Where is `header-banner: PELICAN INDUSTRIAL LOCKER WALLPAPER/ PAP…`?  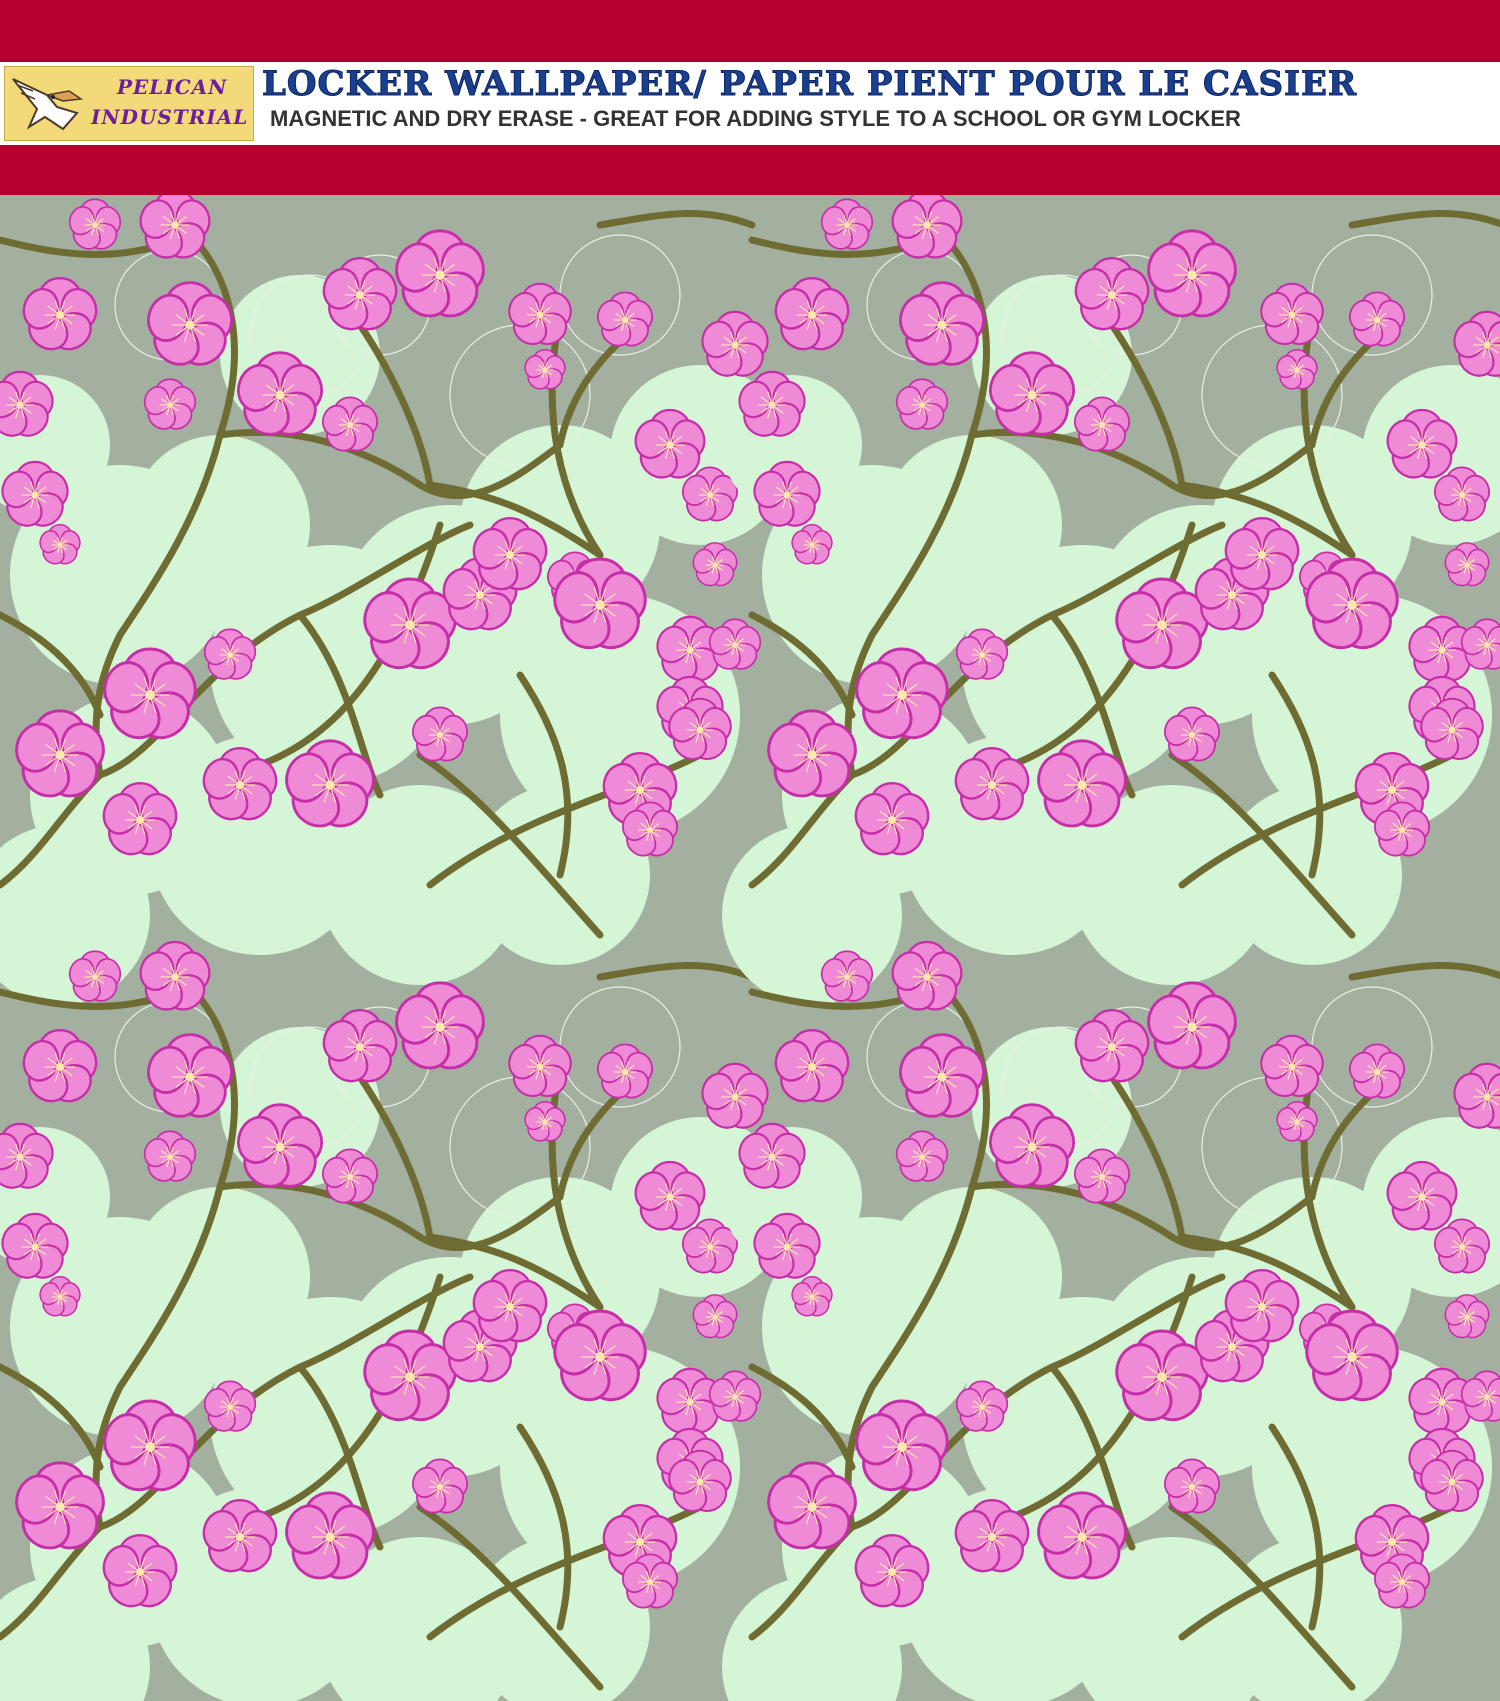 header-banner: PELICAN INDUSTRIAL LOCKER WALLPAPER/ PAP… is located at coordinates (750, 103).